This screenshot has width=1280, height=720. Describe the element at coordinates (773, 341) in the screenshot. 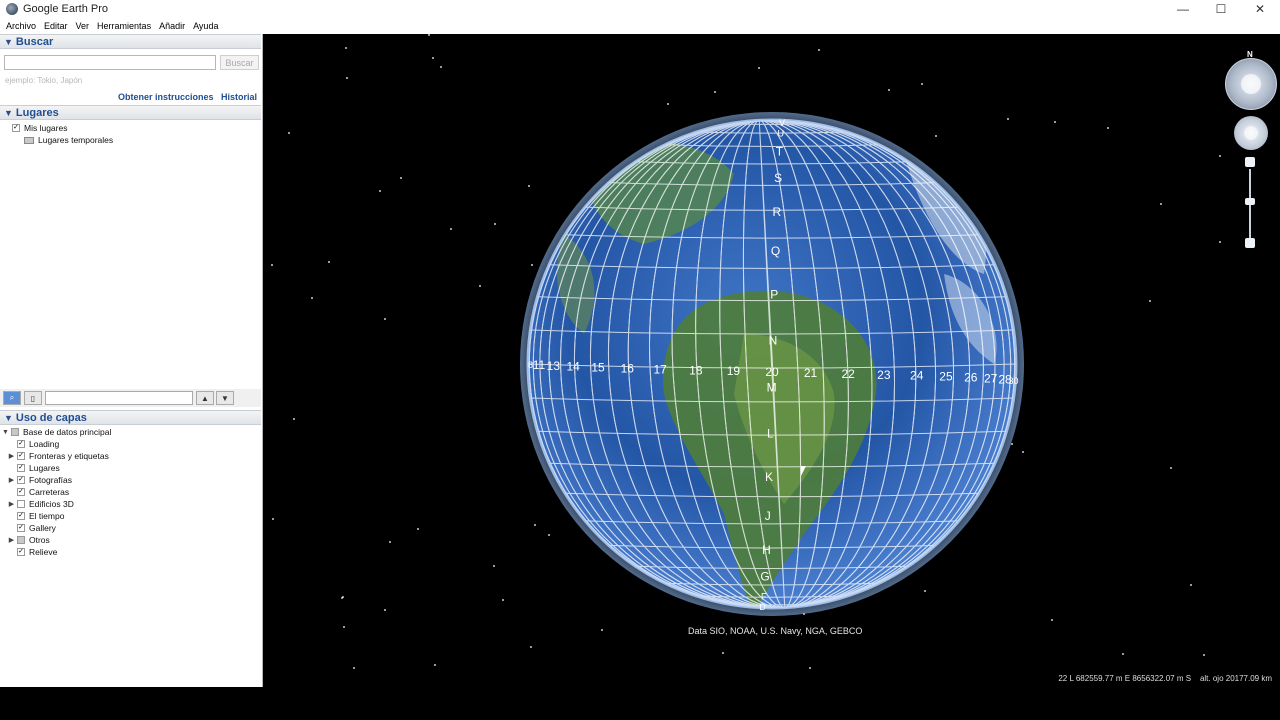

I see `utm-band-label: N` at that location.